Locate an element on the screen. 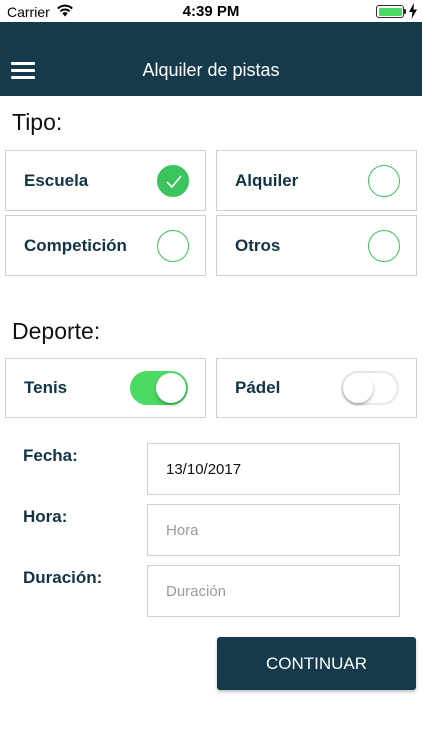  page-title: Alquiler de pistas is located at coordinates (211, 70).